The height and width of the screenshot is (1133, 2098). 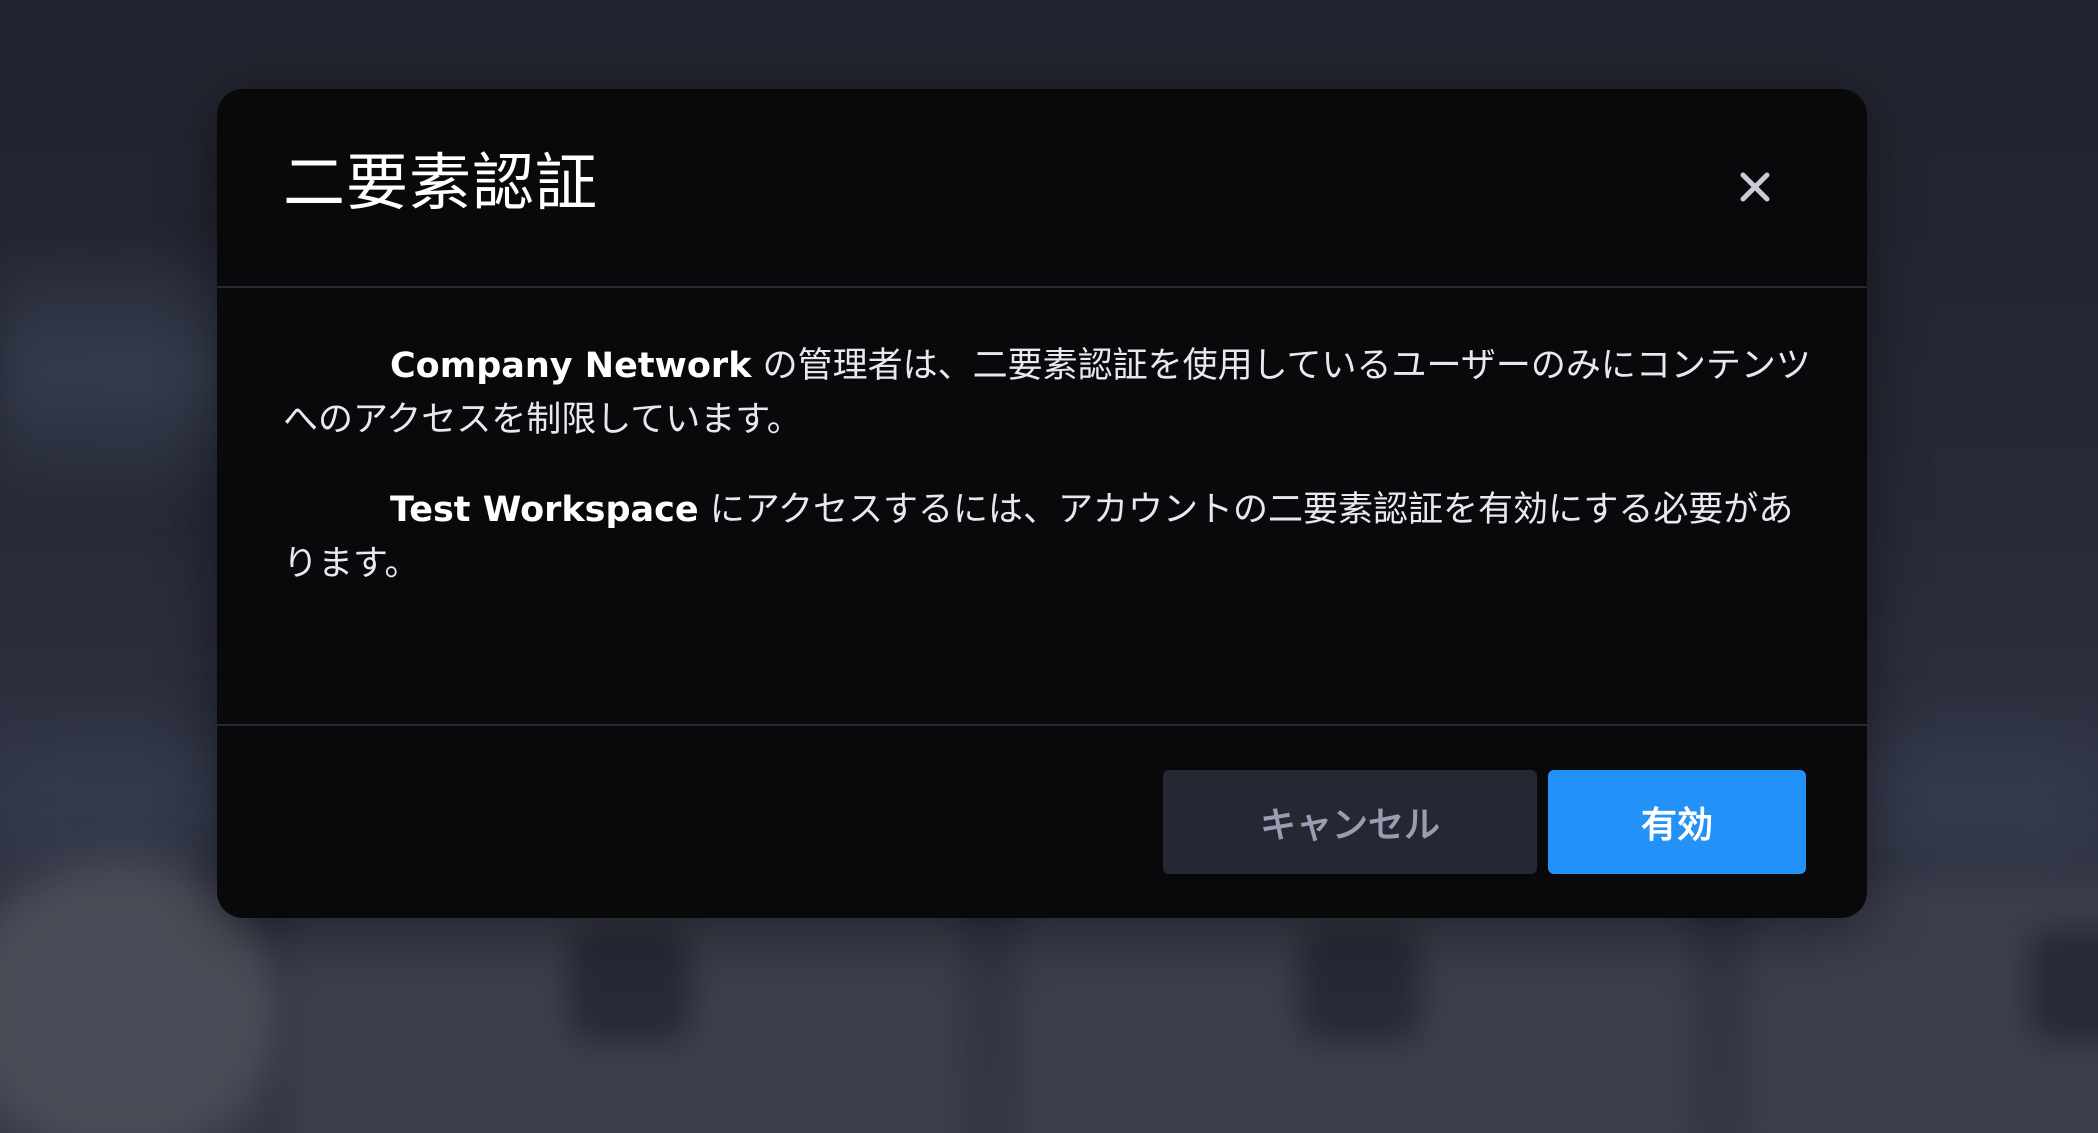 What do you see at coordinates (1350, 822) in the screenshot?
I see `cancel-button: キャンセル` at bounding box center [1350, 822].